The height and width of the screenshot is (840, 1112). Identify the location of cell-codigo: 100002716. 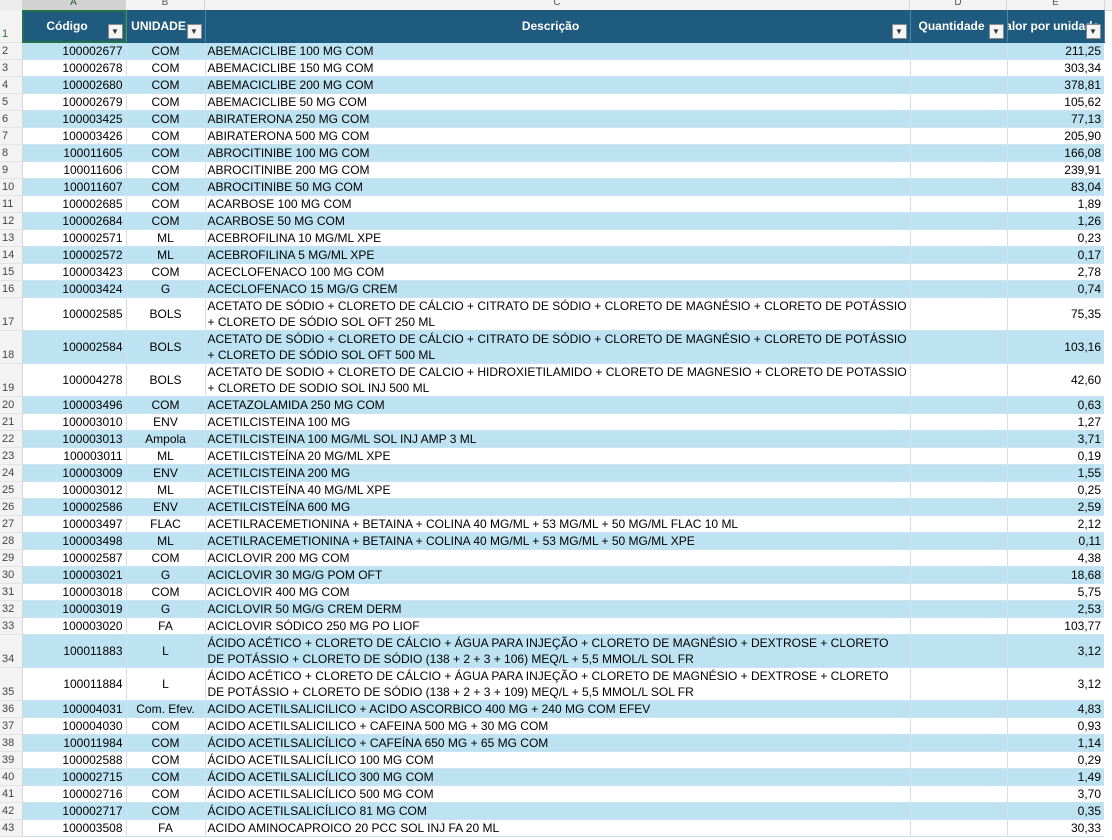
(74, 794).